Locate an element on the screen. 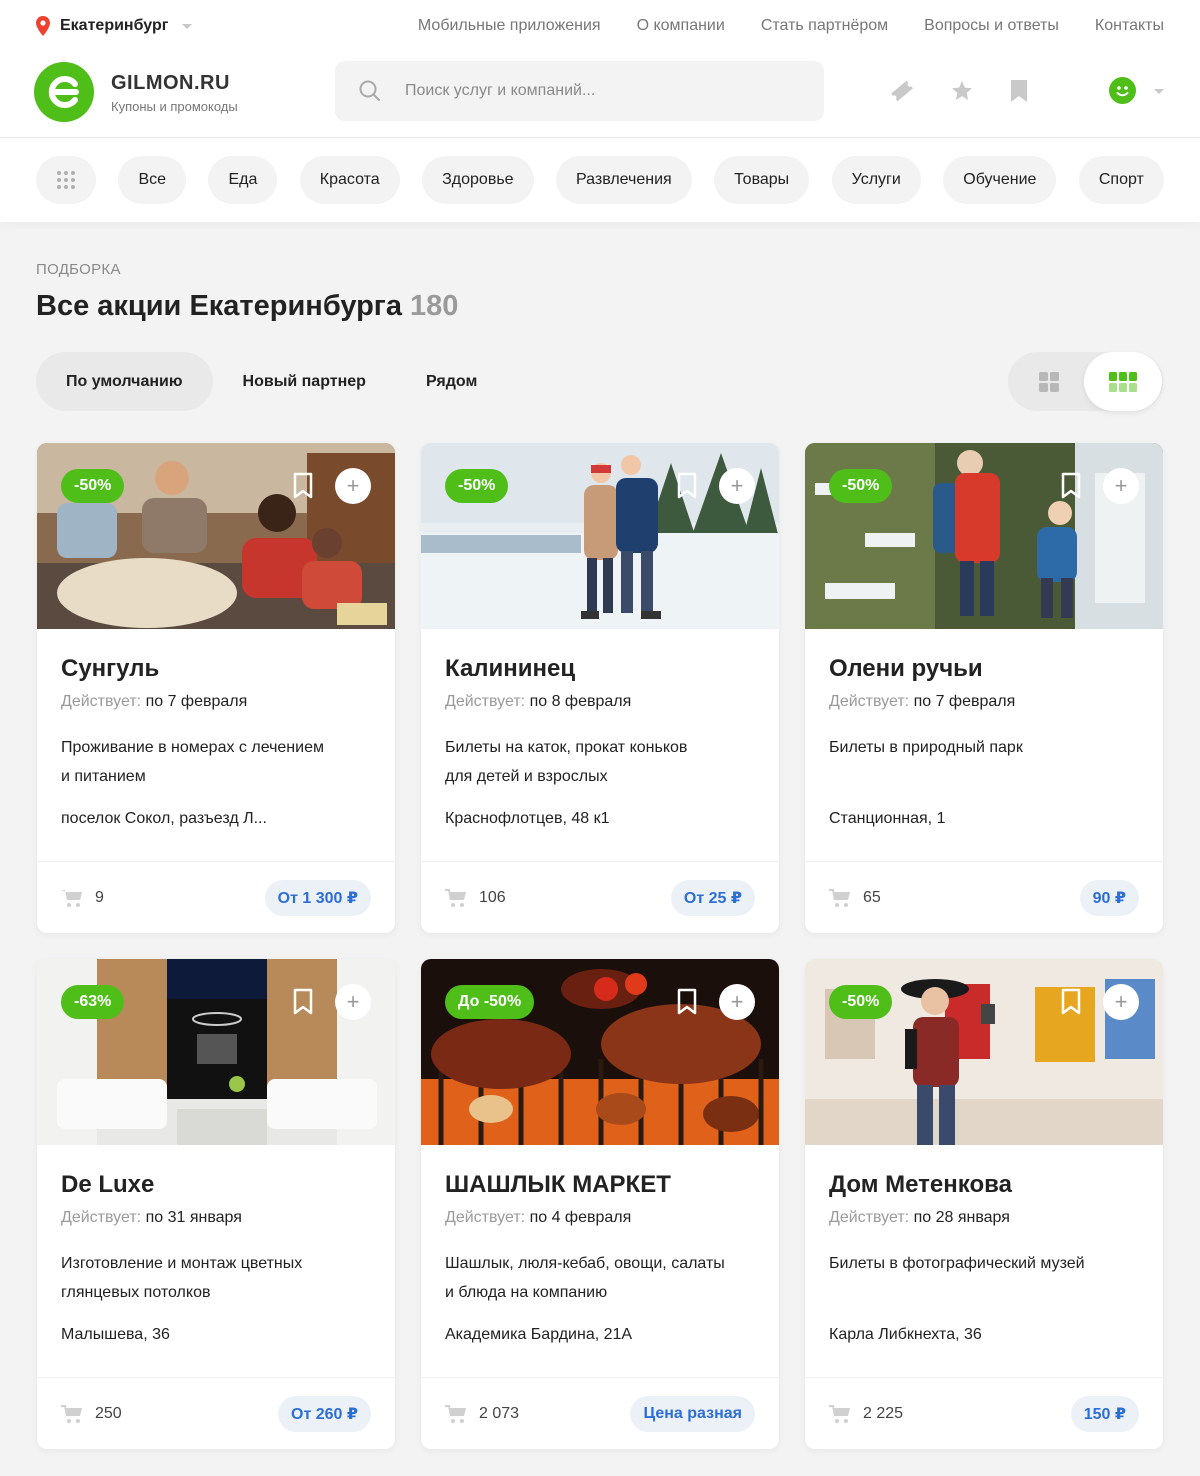 The height and width of the screenshot is (1476, 1200). nav-link-partner: Стать партнёром is located at coordinates (824, 26).